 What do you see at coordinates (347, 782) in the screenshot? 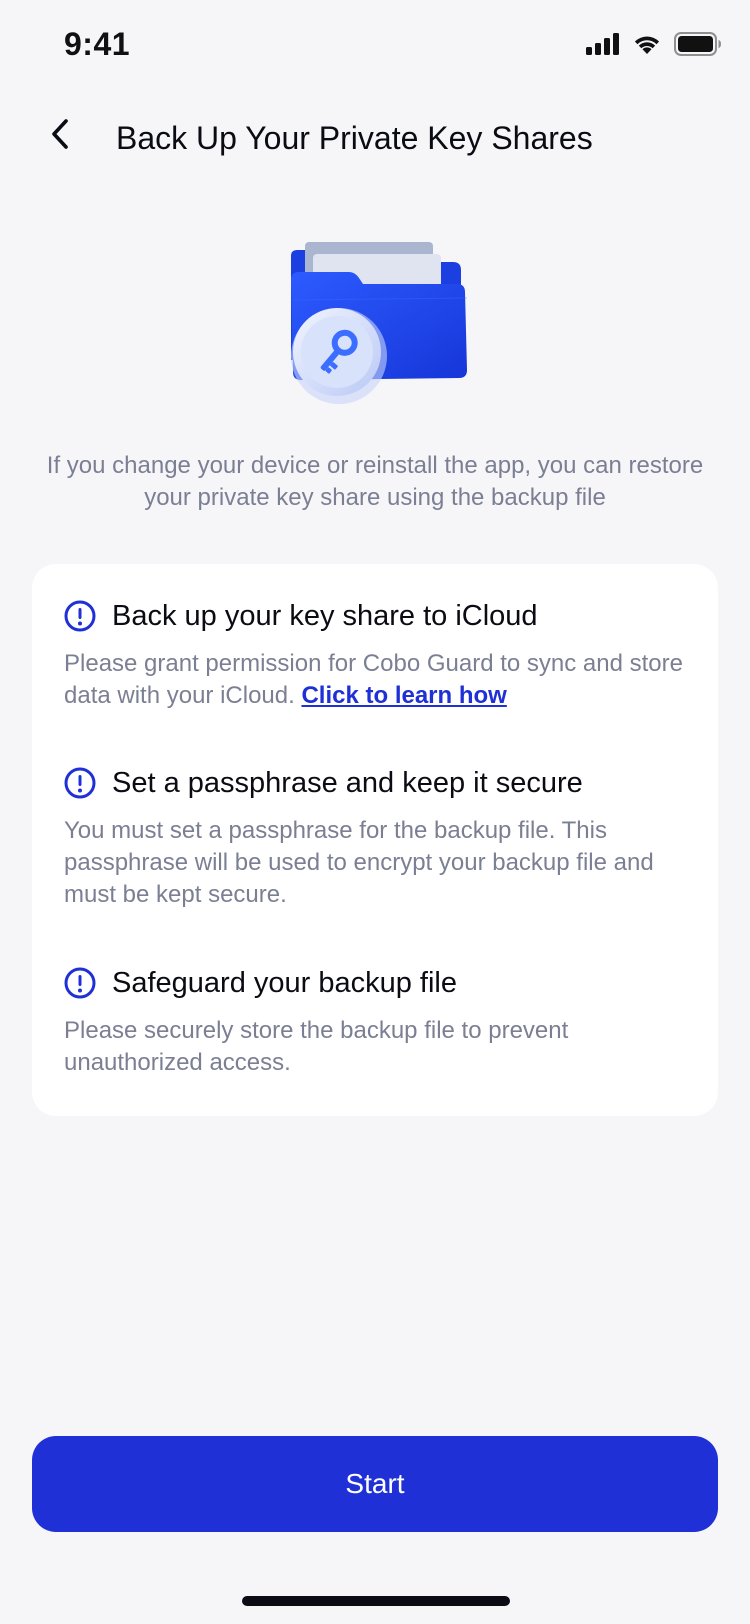
I see `info-item-title: Set a passphrase and keep it secure` at bounding box center [347, 782].